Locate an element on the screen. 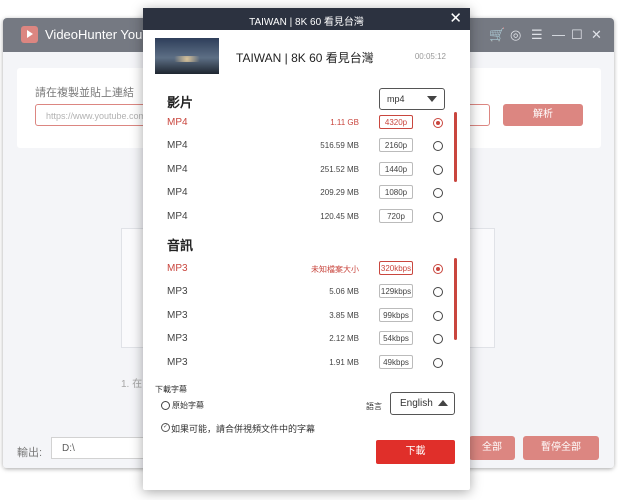  original-subtitle-radio is located at coordinates (165, 405).